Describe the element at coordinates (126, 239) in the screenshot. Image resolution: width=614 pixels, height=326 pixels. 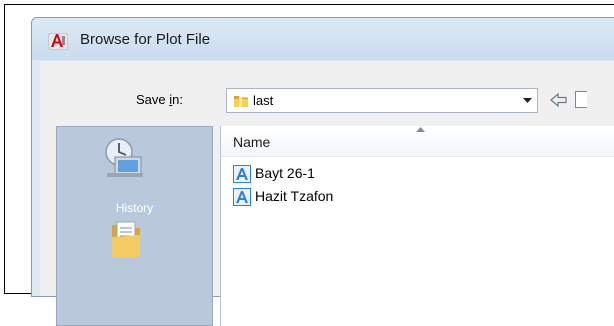
I see `documents-folder-icon` at that location.